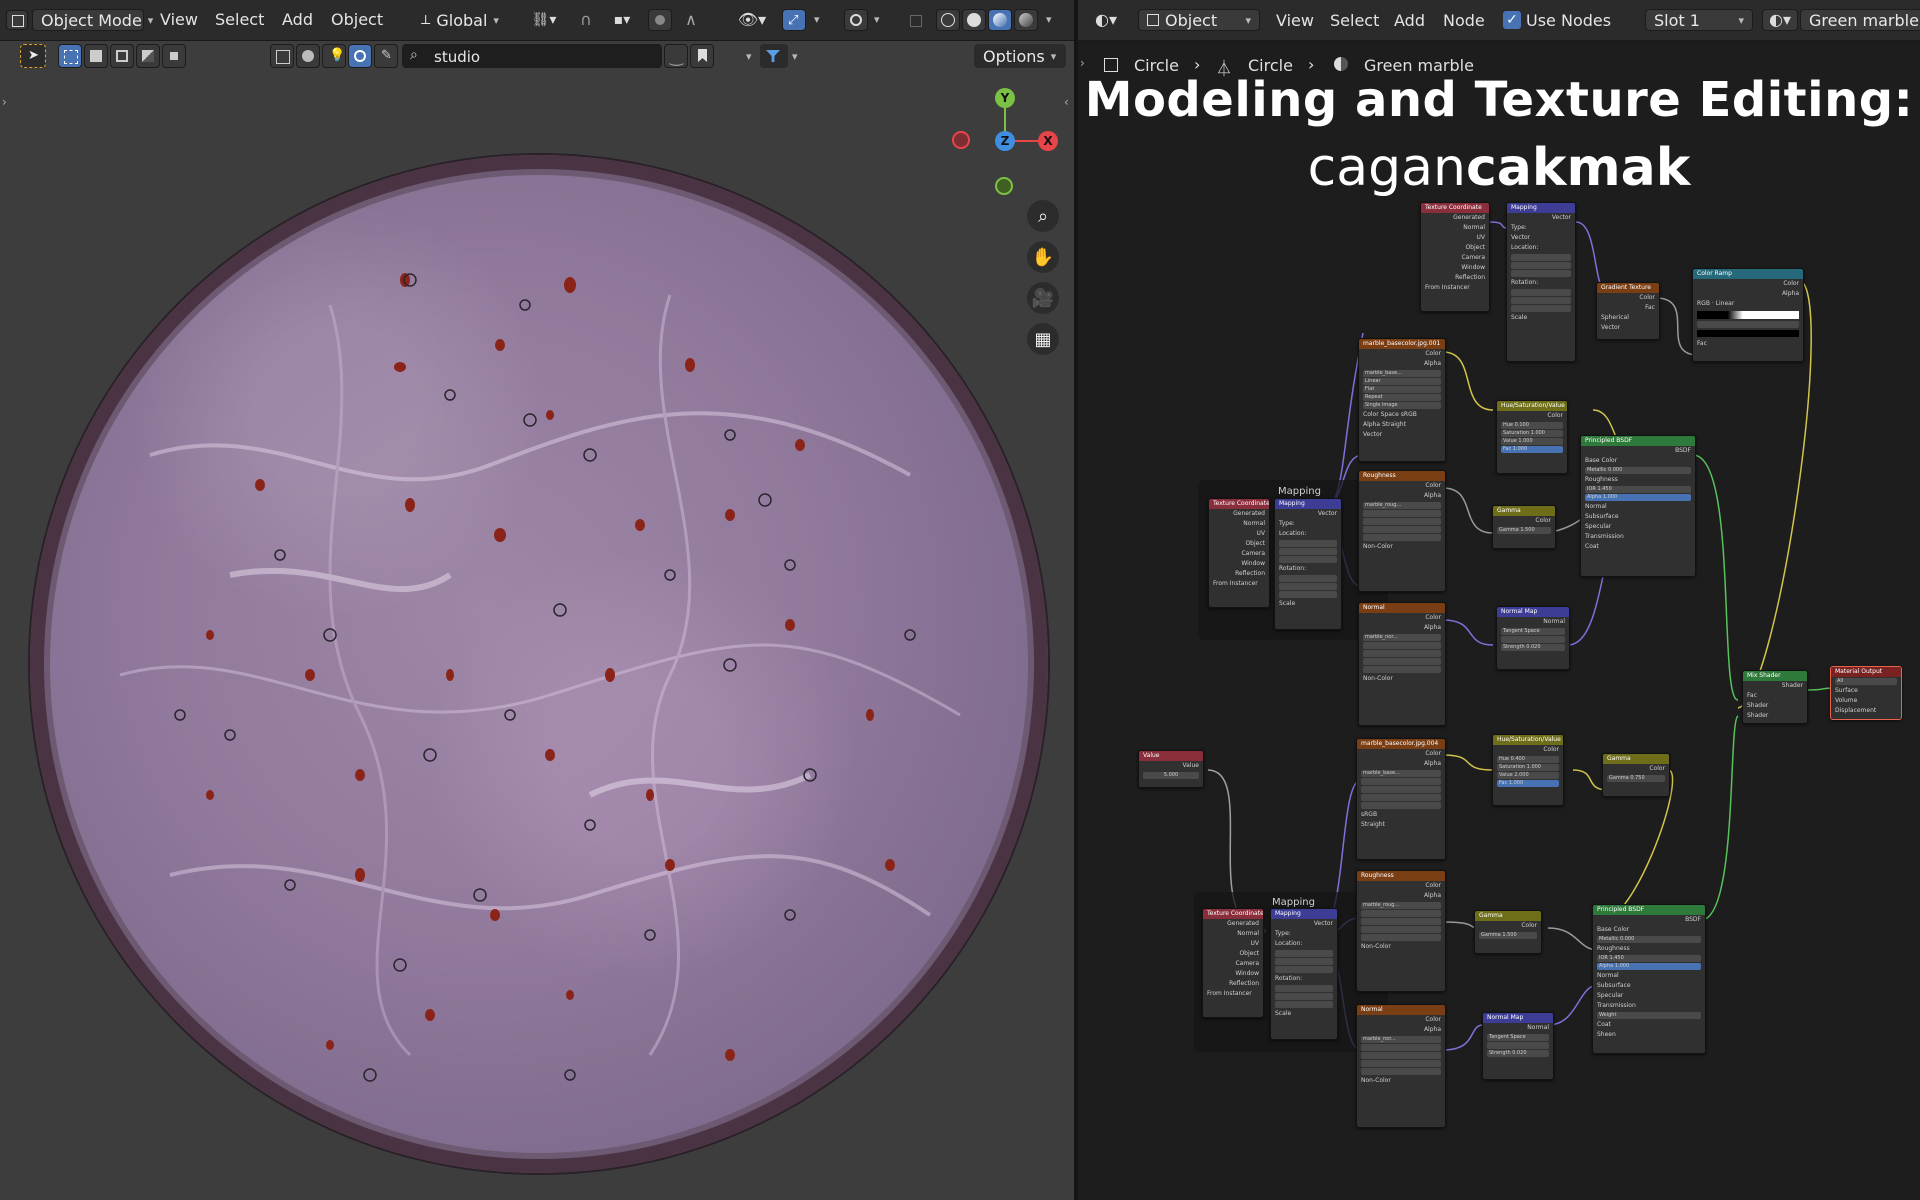 This screenshot has width=1920, height=1200. I want to click on menu-select: Select, so click(239, 19).